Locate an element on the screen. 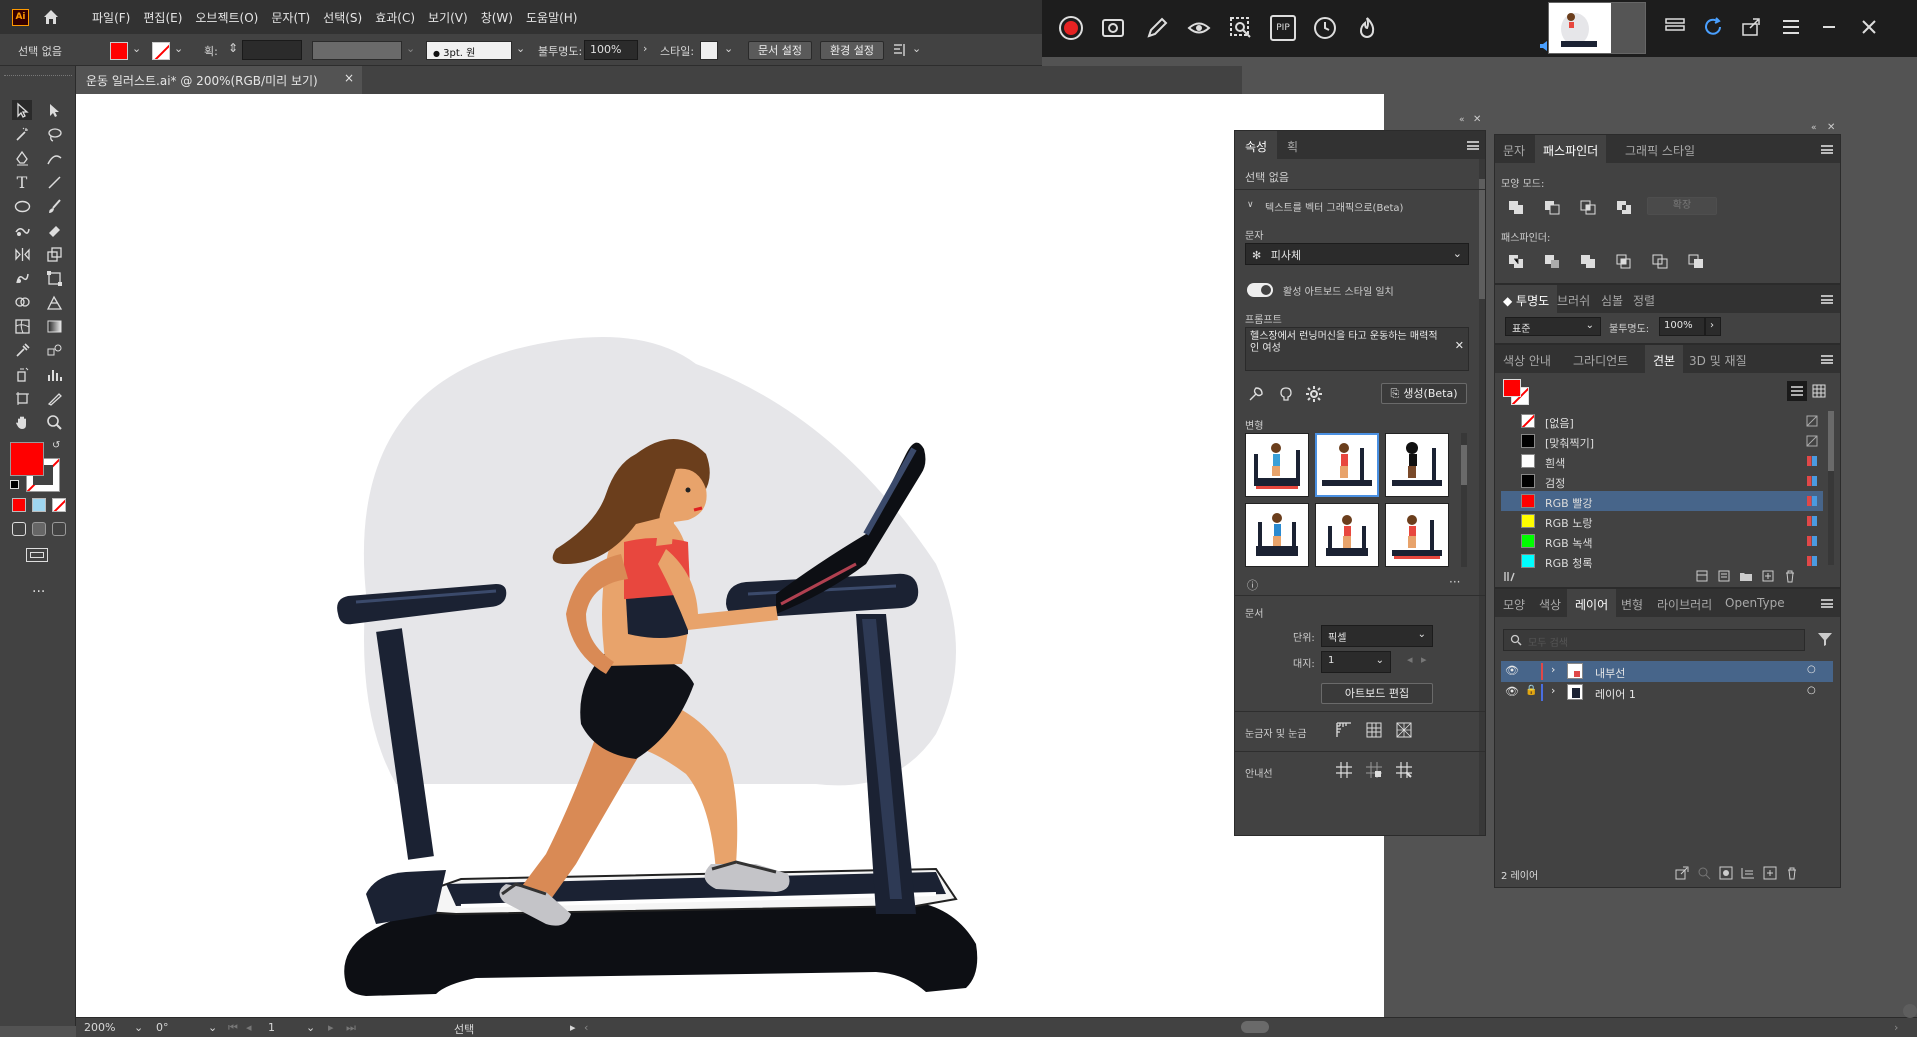 This screenshot has width=1917, height=1037. reflect-tool-icon is located at coordinates (22, 254).